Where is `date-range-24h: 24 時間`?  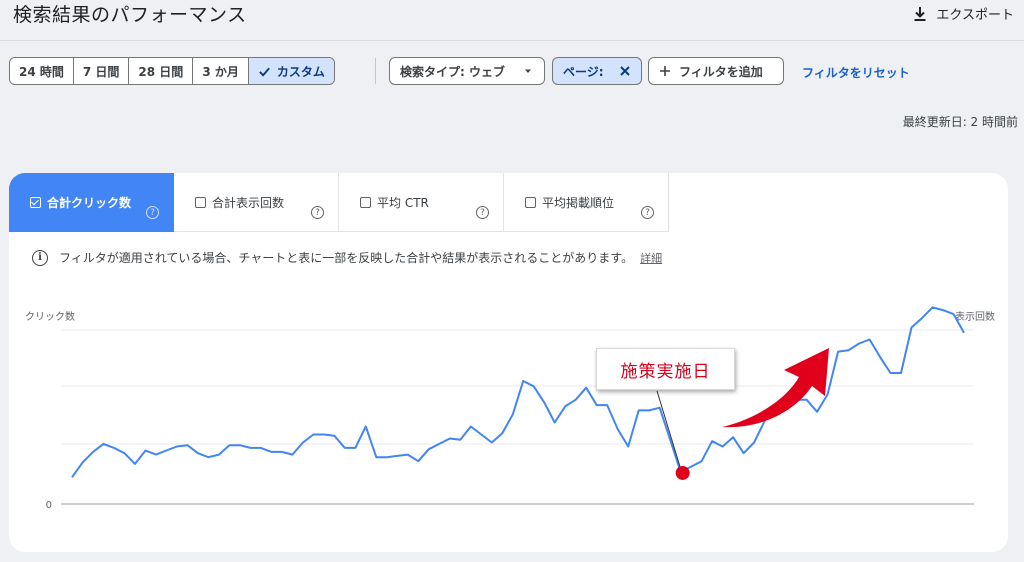
date-range-24h: 24 時間 is located at coordinates (42, 71).